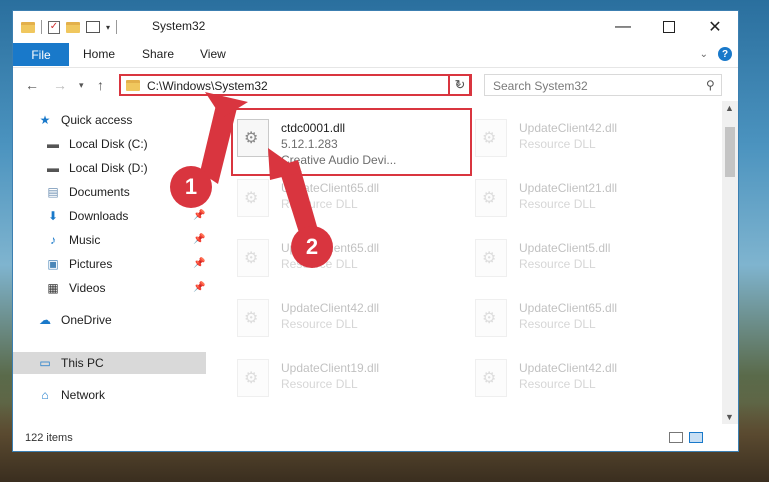  Describe the element at coordinates (312, 247) in the screenshot. I see `step-marker-2: 2` at that location.